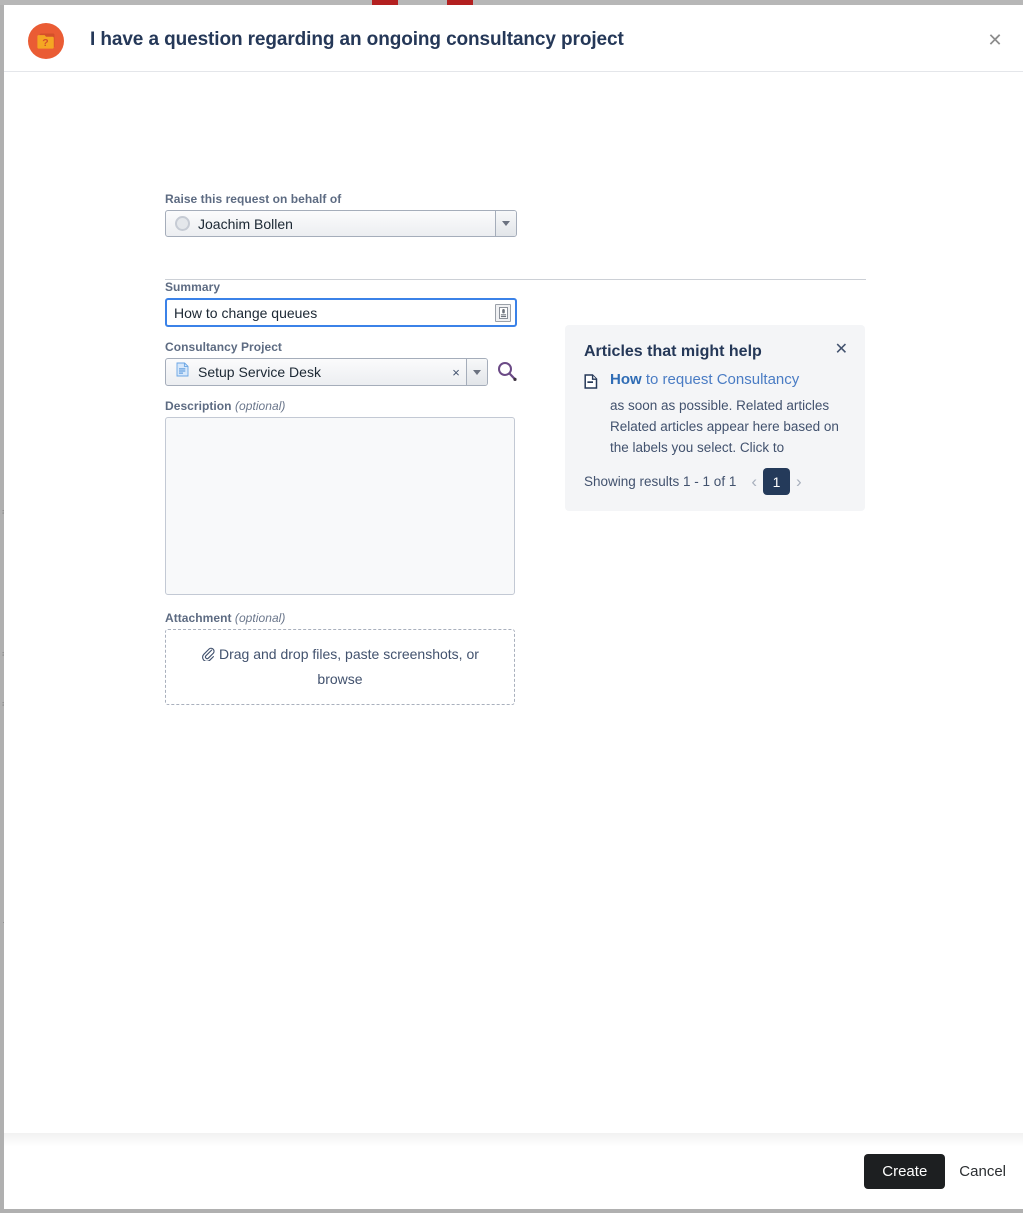 Image resolution: width=1023 pixels, height=1213 pixels. Describe the element at coordinates (341, 223) in the screenshot. I see `behalf-of-select: Joachim Bollen` at that location.